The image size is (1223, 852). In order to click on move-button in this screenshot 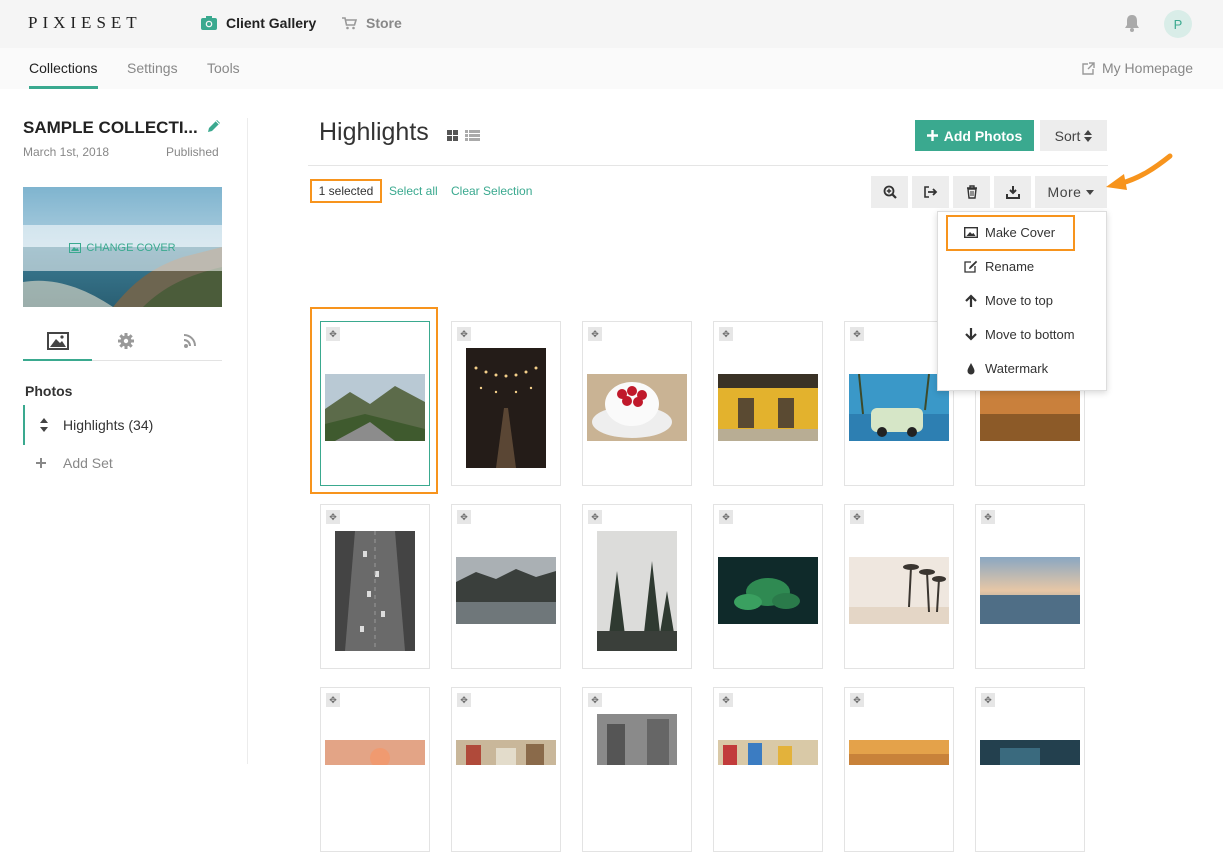, I will do `click(930, 192)`.